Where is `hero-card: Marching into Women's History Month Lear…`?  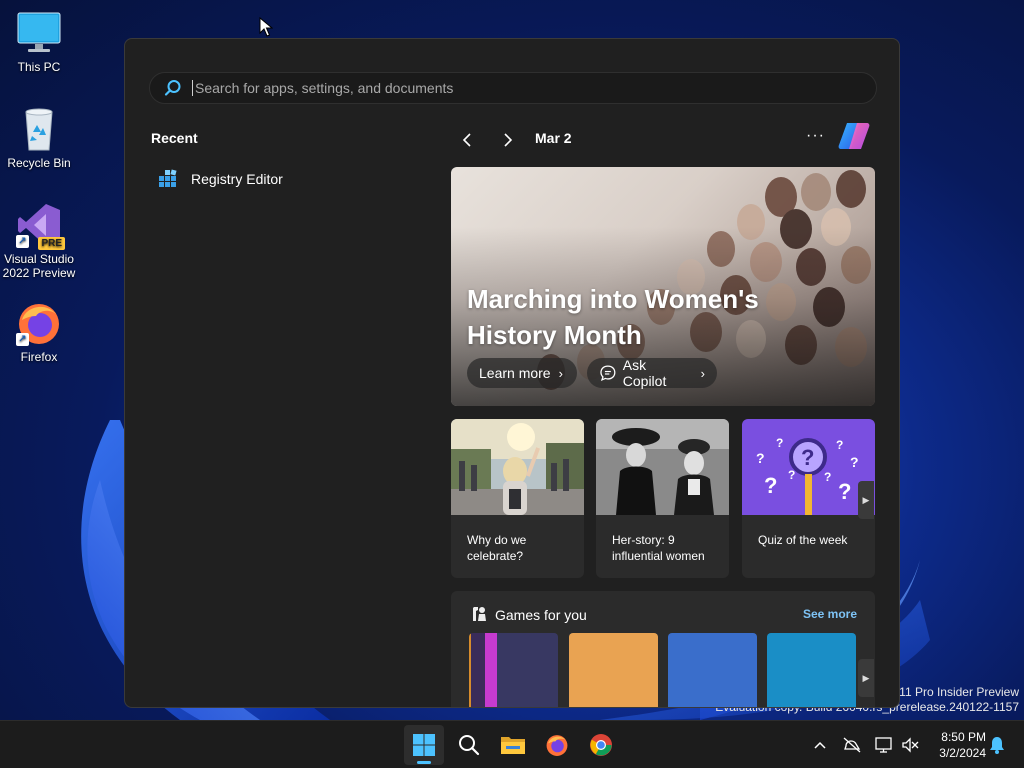
hero-card: Marching into Women's History Month Lear… is located at coordinates (663, 286).